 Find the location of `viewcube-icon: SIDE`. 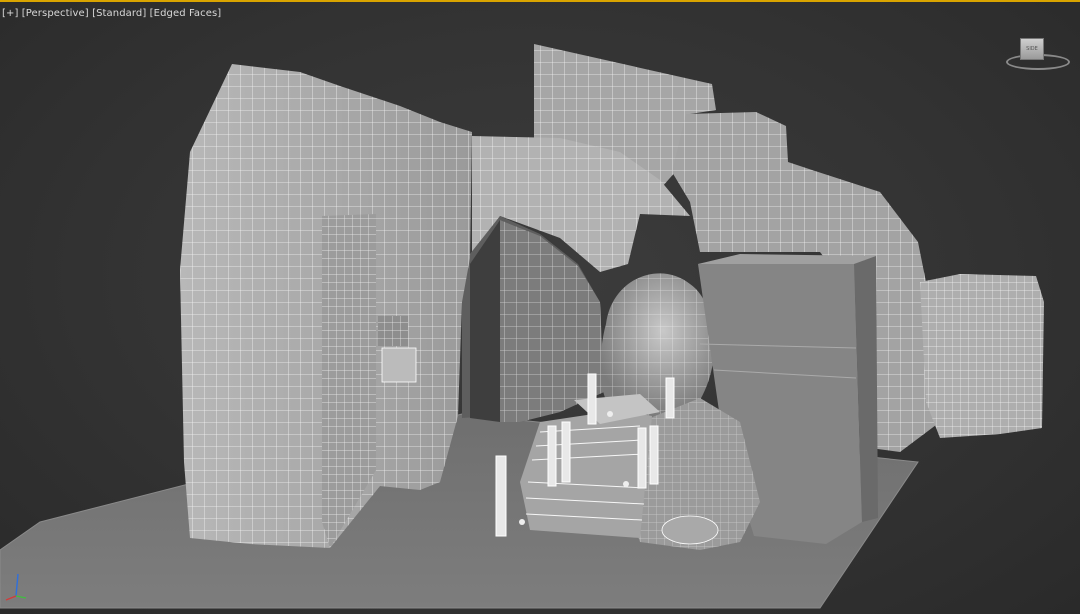

viewcube-icon: SIDE is located at coordinates (1037, 53).